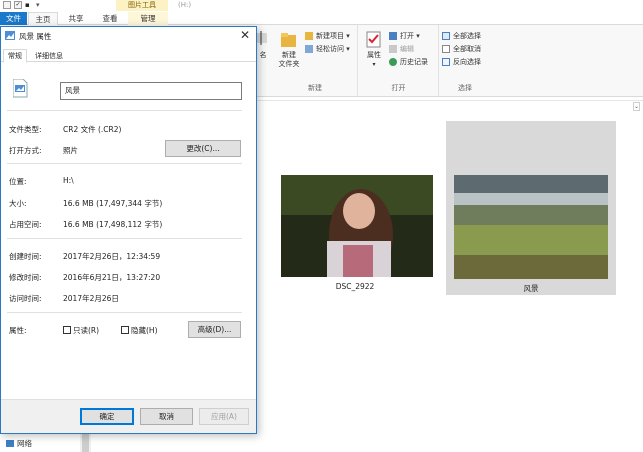 Image resolution: width=643 pixels, height=452 pixels. Describe the element at coordinates (92, 129) in the screenshot. I see `file-type-value: CR2 文件 (.CR2)` at that location.